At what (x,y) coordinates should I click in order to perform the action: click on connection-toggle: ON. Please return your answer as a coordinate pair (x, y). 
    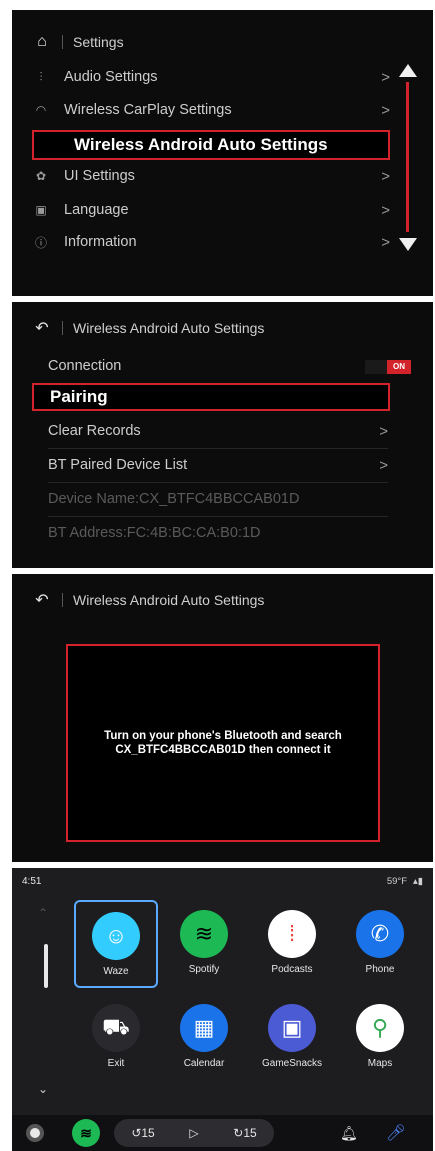
    Looking at the image, I should click on (388, 367).